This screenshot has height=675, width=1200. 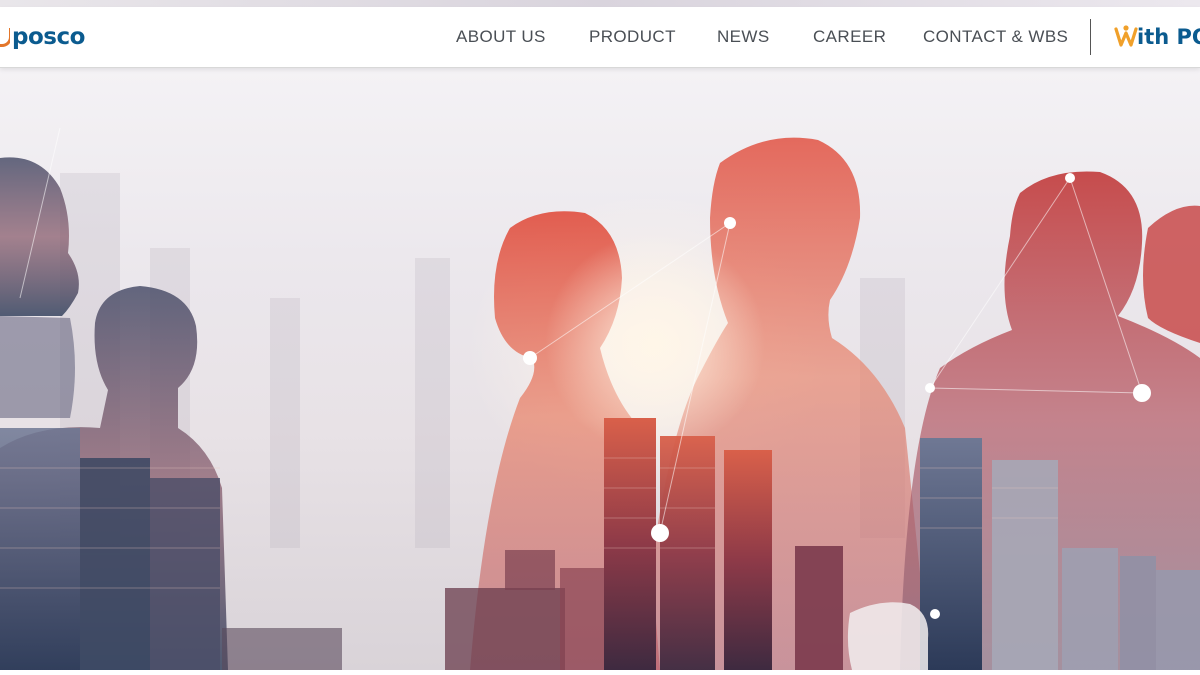 I want to click on with-posco-link: ith PO, so click(x=1156, y=37).